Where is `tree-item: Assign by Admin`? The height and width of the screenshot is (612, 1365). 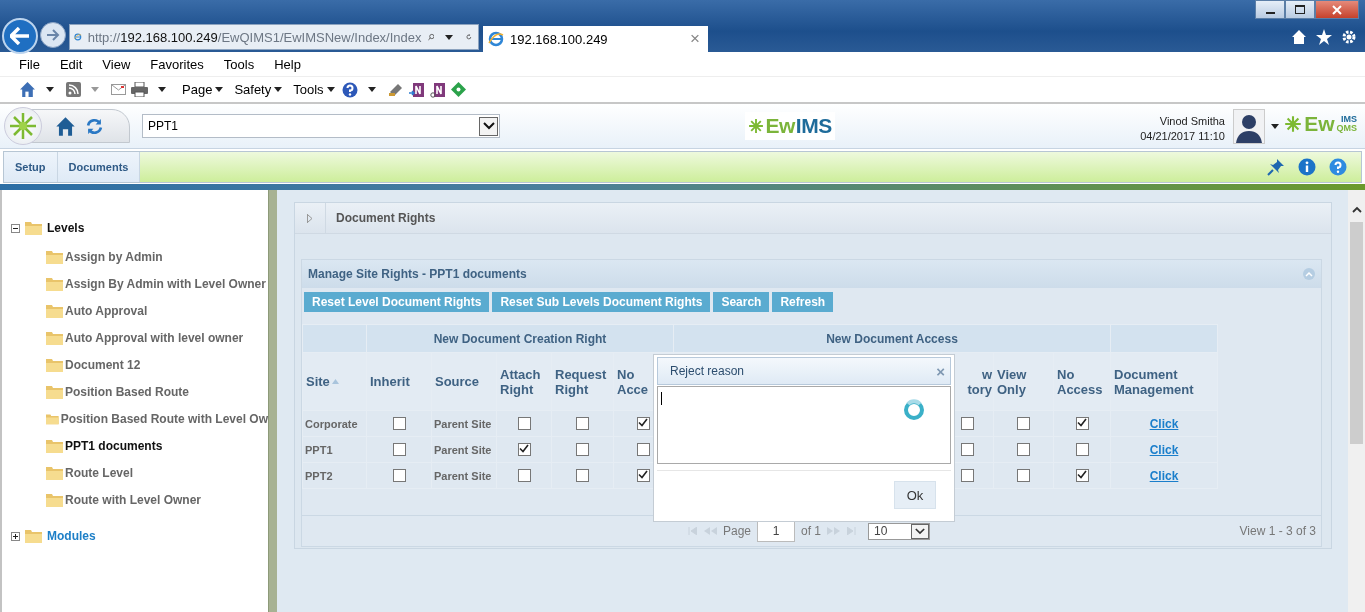
tree-item: Assign by Admin is located at coordinates (114, 256).